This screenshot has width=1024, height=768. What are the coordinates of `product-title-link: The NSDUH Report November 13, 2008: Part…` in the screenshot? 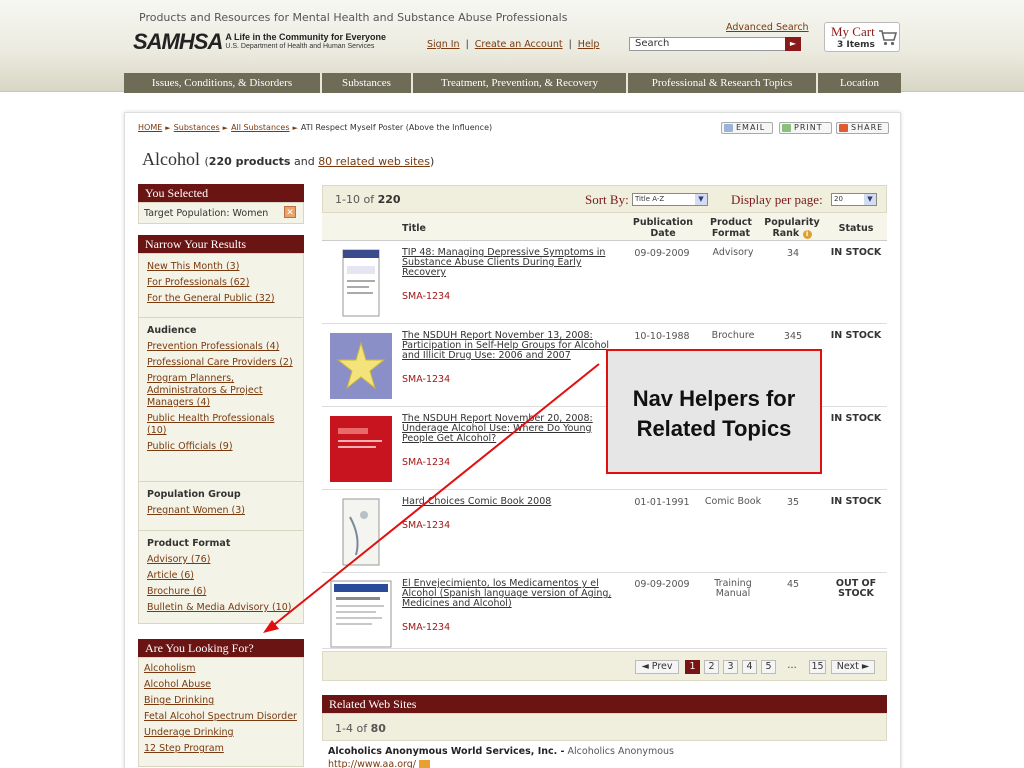 It's located at (509, 346).